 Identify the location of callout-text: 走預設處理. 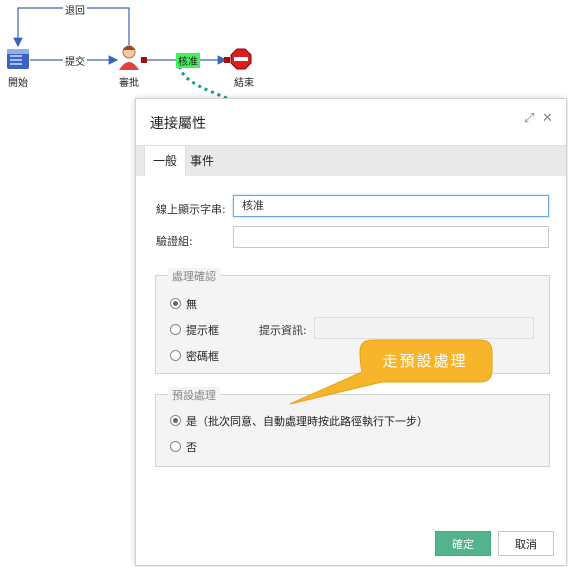
(425, 361).